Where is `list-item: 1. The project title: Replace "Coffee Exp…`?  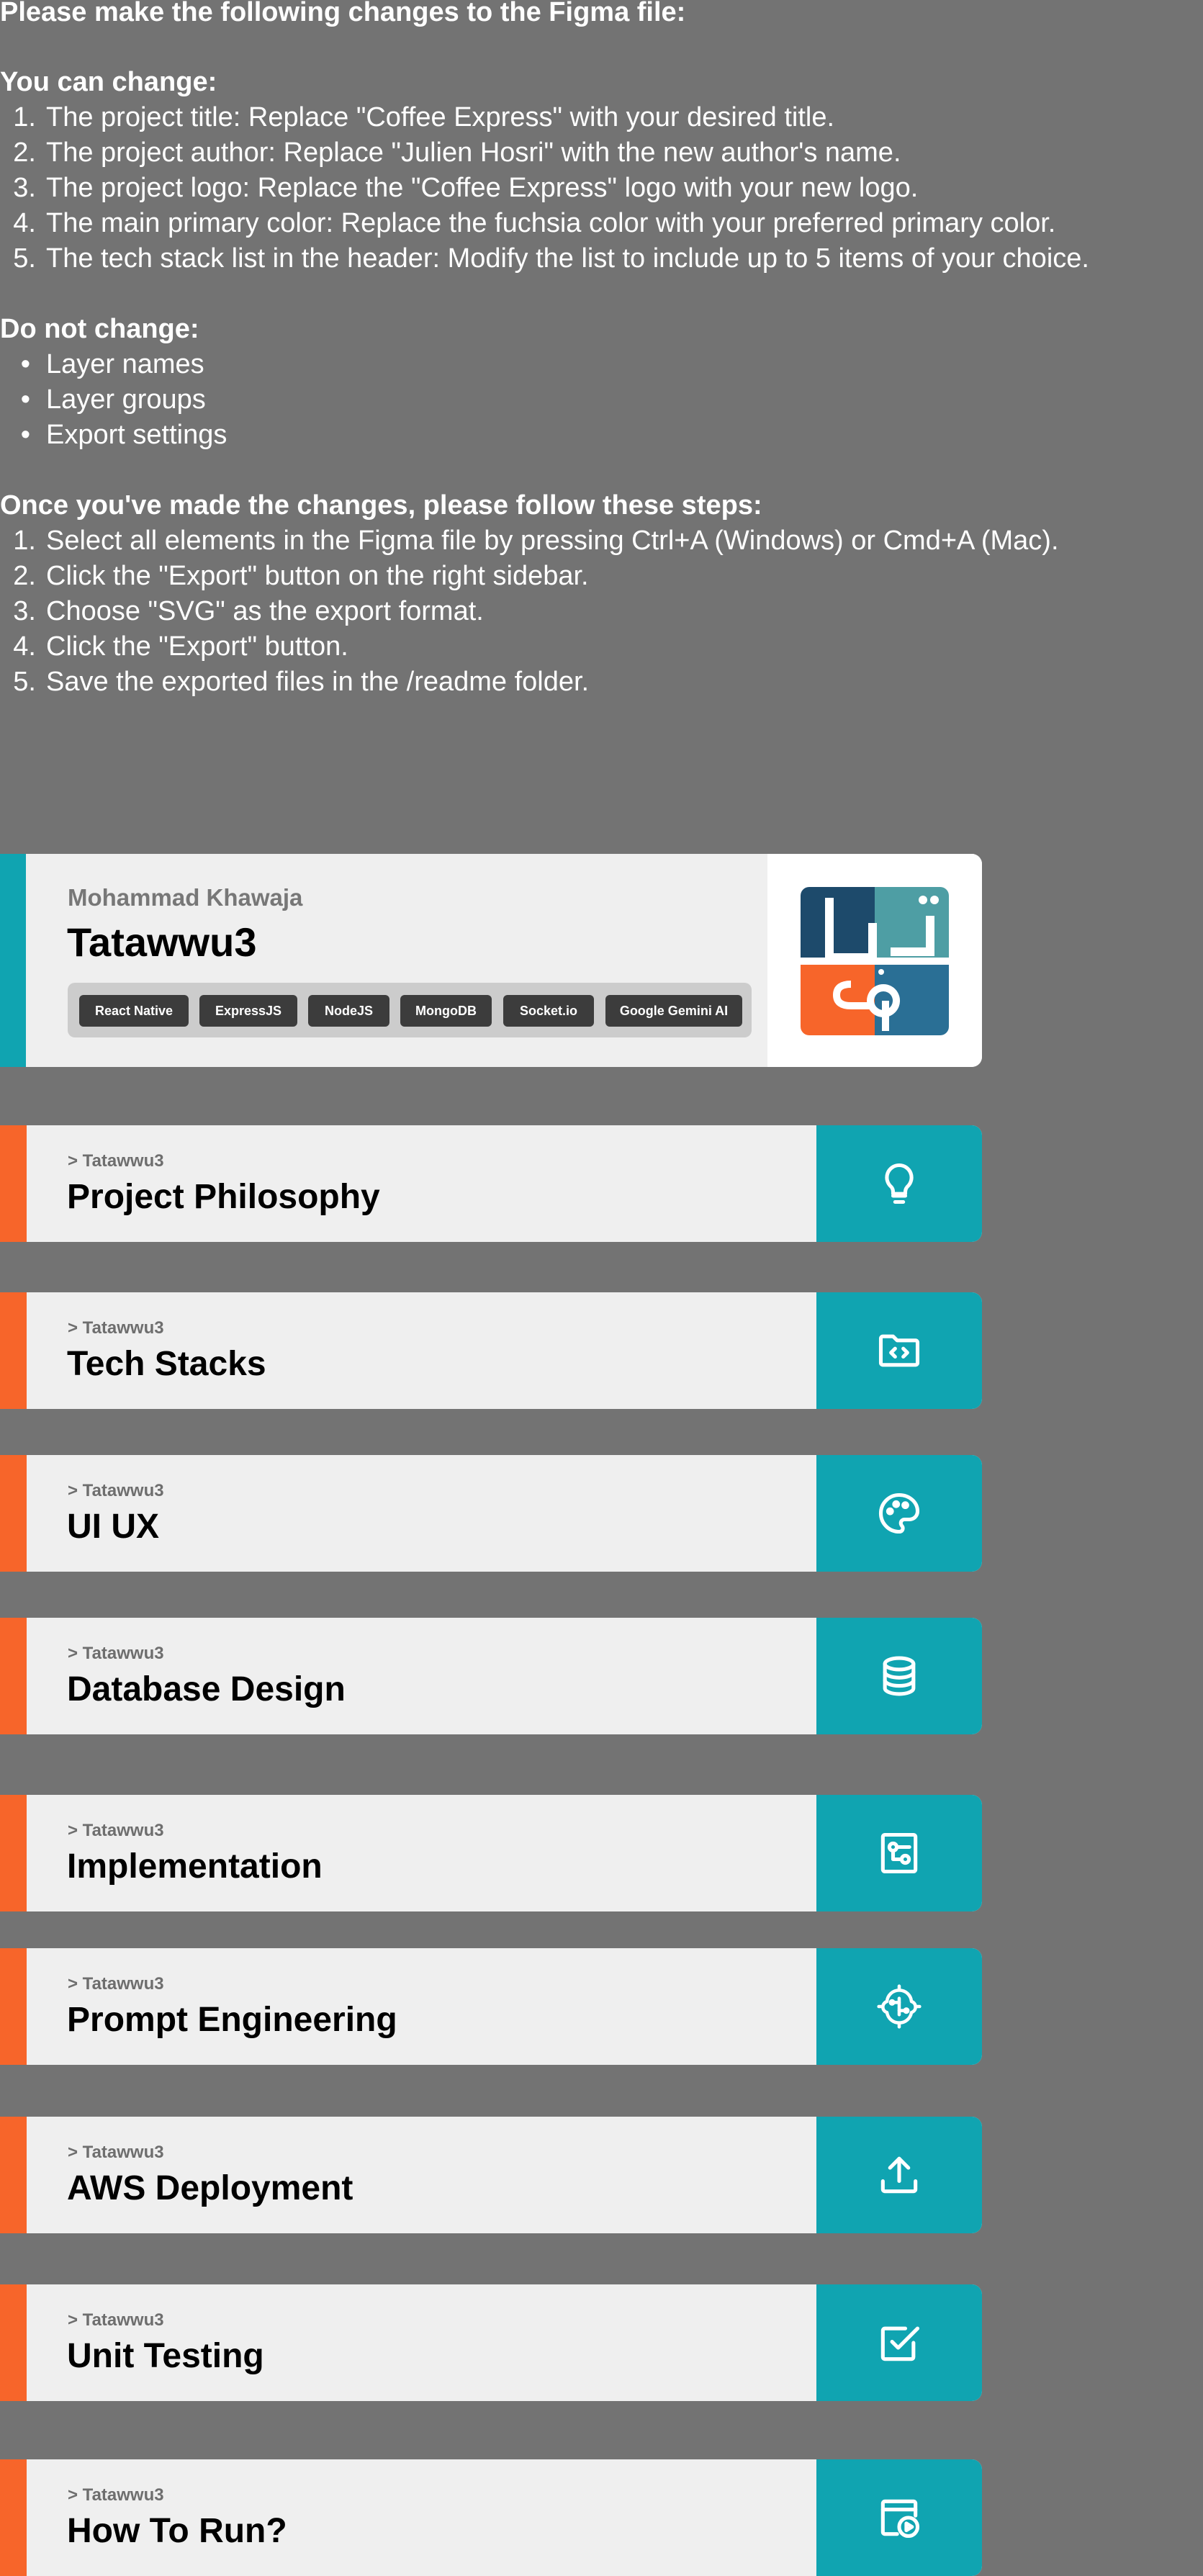
list-item: 1. The project title: Replace "Coffee Exp… is located at coordinates (424, 117).